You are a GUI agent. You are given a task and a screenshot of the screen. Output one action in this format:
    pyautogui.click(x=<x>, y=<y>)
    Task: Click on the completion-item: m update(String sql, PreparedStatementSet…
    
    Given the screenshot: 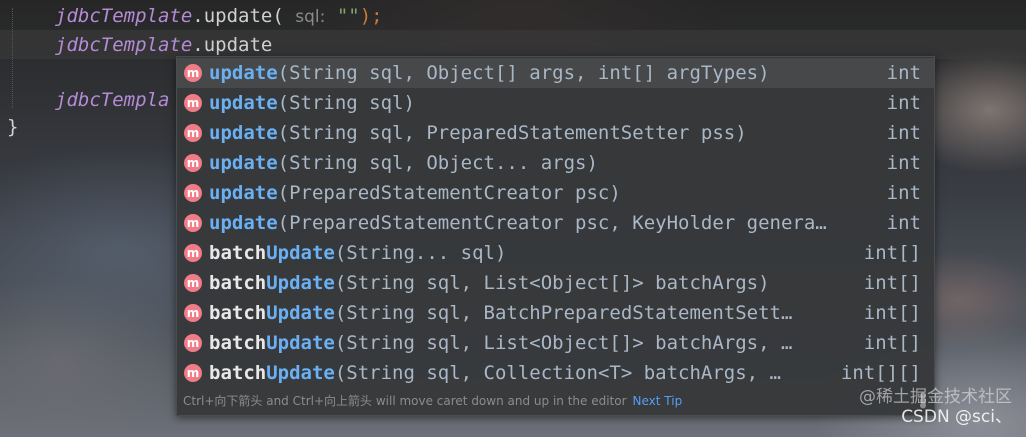 What is the action you would take?
    pyautogui.click(x=555, y=133)
    